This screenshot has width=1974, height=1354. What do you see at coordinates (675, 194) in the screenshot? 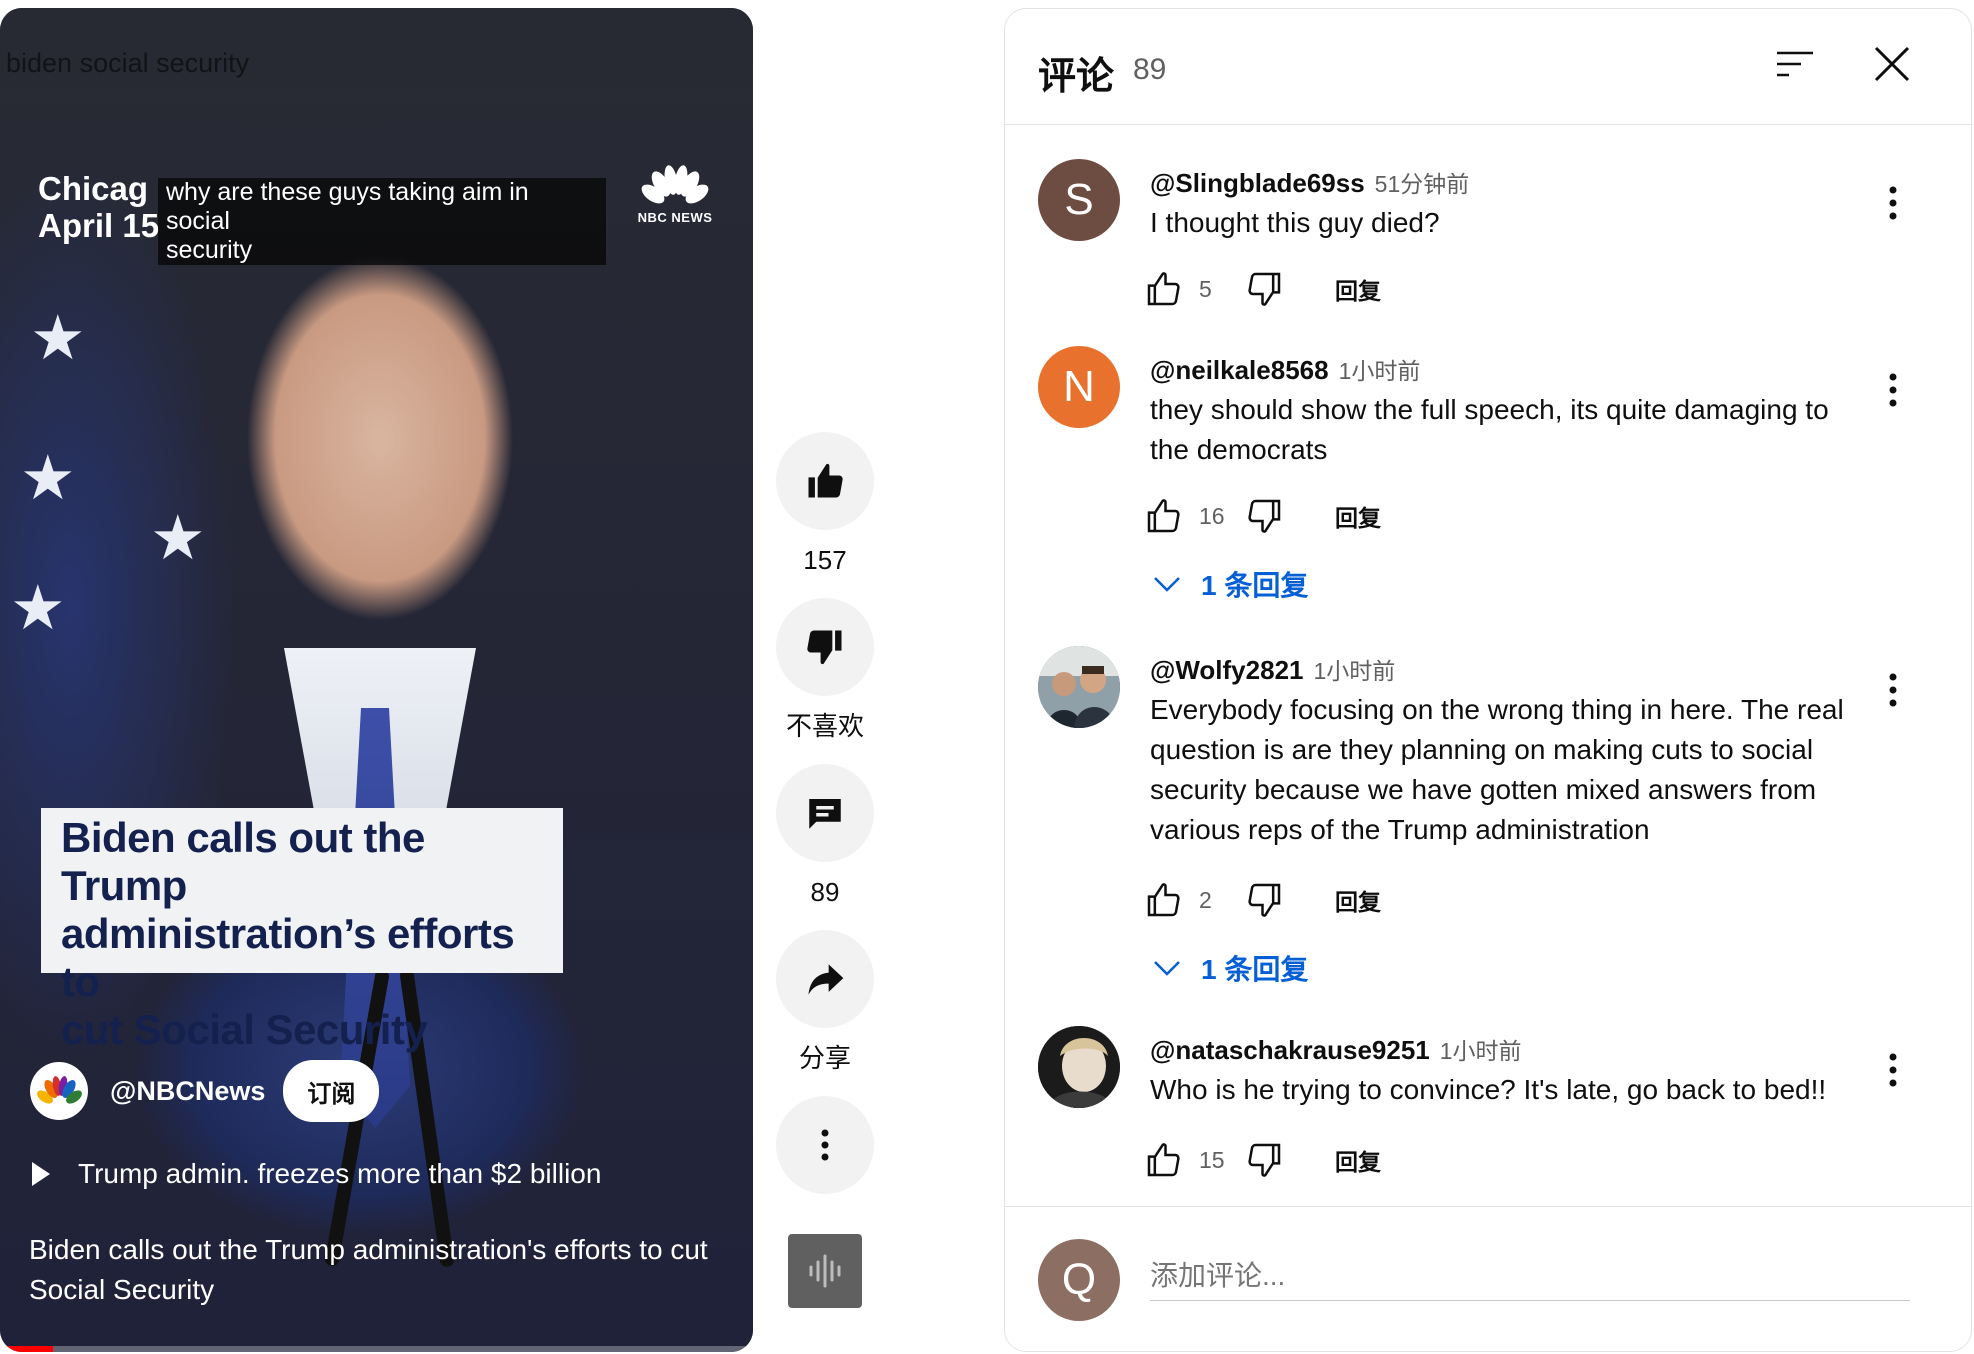
I see `nbc-news-logo: NBC NEWS` at bounding box center [675, 194].